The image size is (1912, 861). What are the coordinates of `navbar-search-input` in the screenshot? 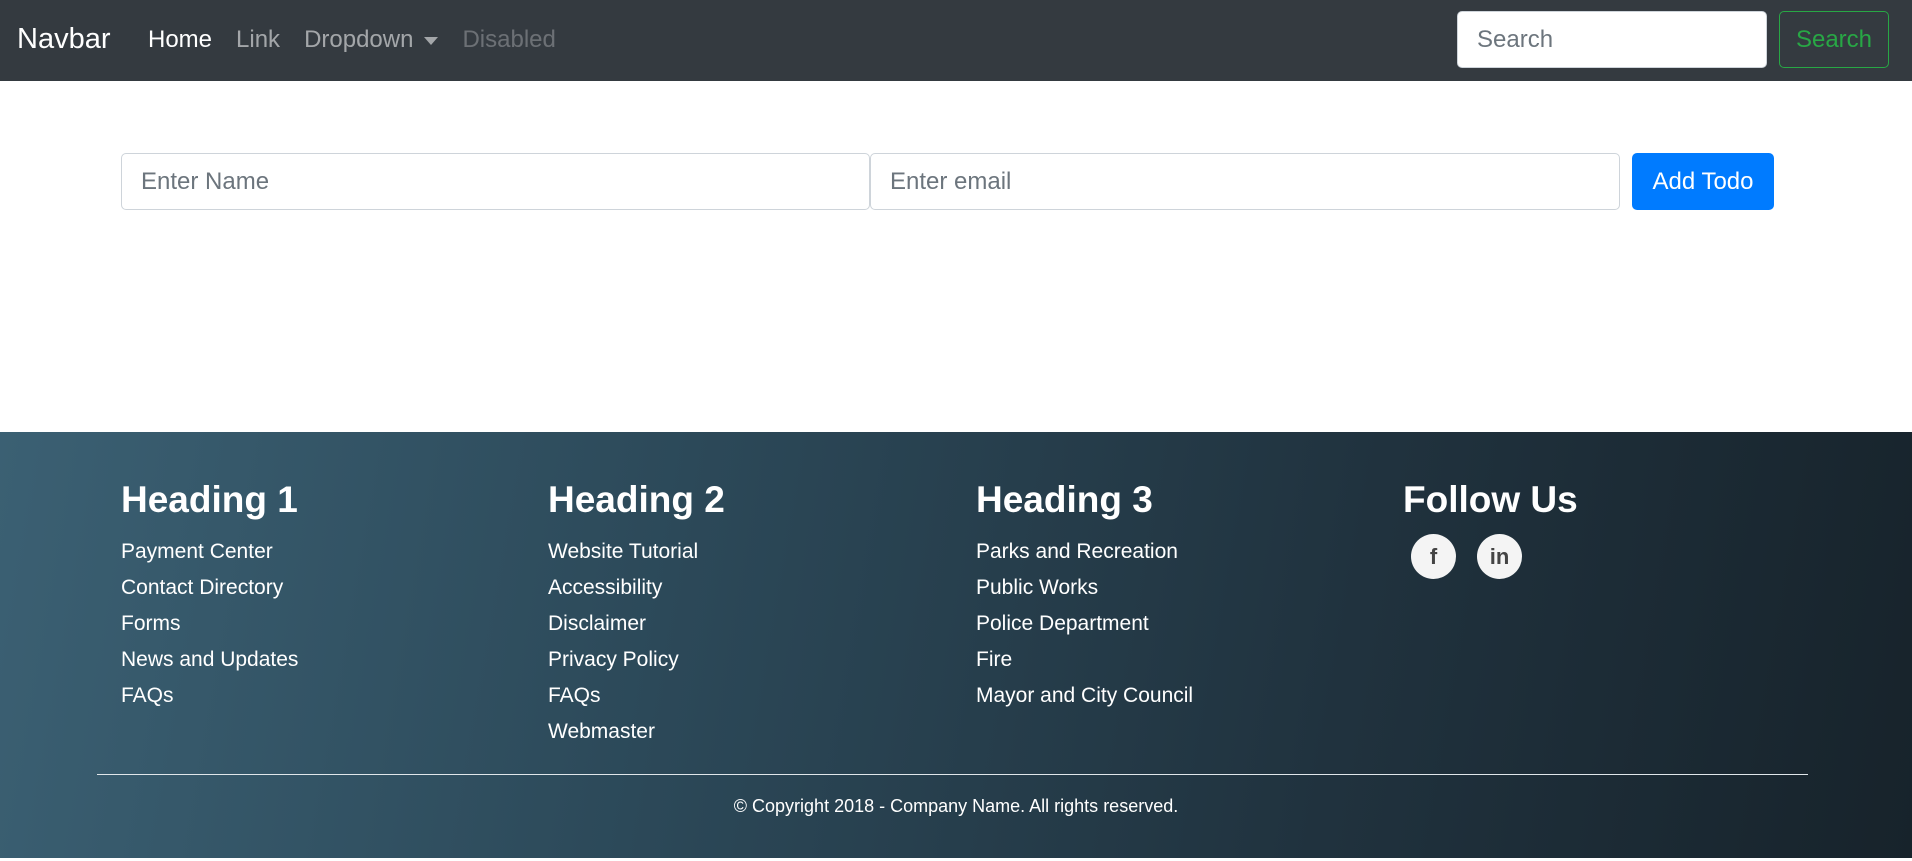 It's located at (1612, 39).